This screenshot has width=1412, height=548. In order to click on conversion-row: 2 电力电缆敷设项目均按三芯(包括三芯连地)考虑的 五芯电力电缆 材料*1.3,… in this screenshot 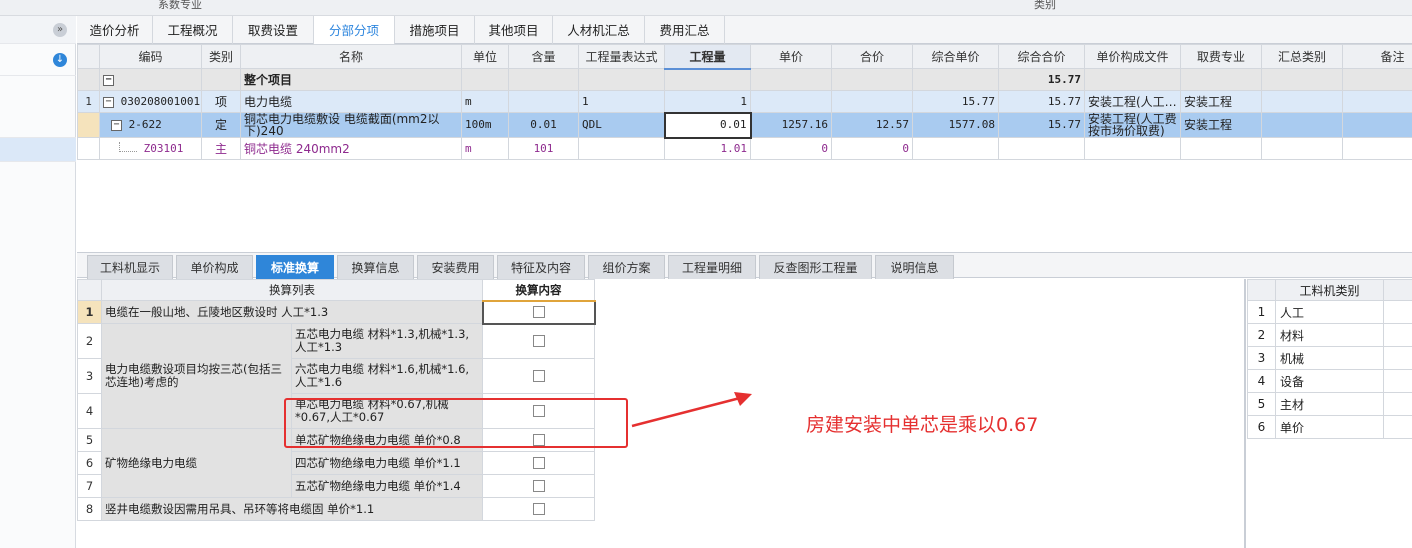, I will do `click(336, 376)`.